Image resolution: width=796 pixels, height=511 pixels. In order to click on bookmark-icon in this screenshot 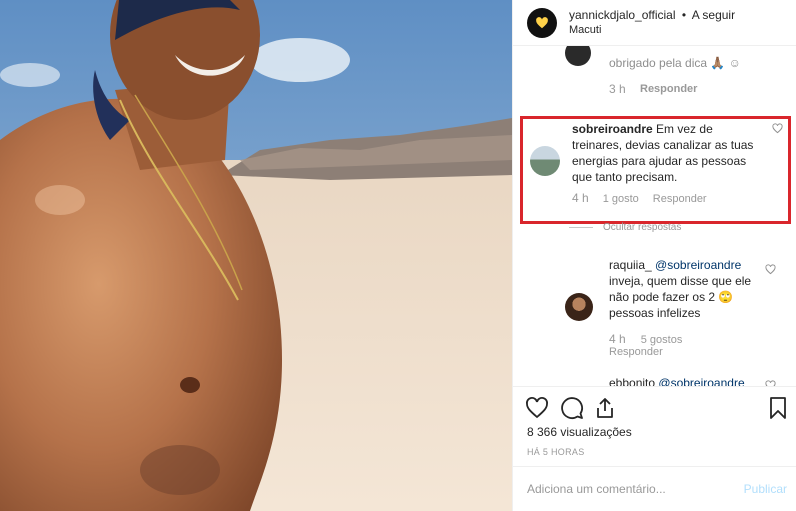, I will do `click(778, 408)`.